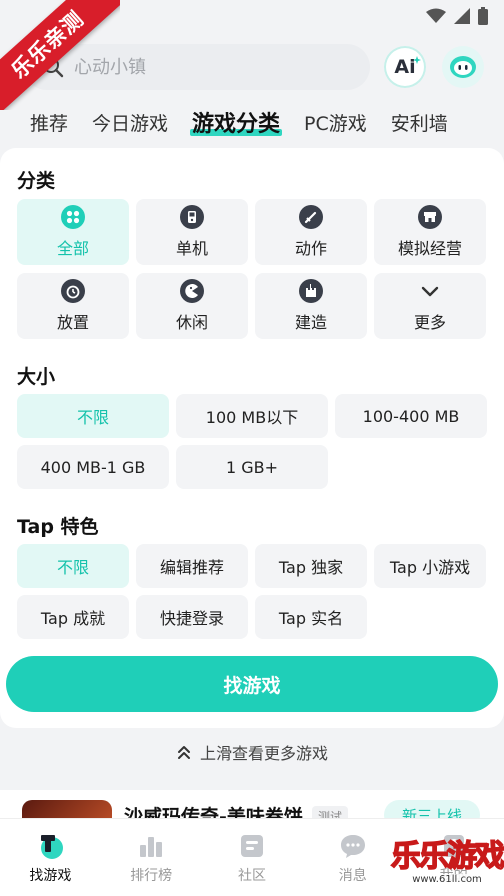  Describe the element at coordinates (192, 217) in the screenshot. I see `gamepad-icon` at that location.